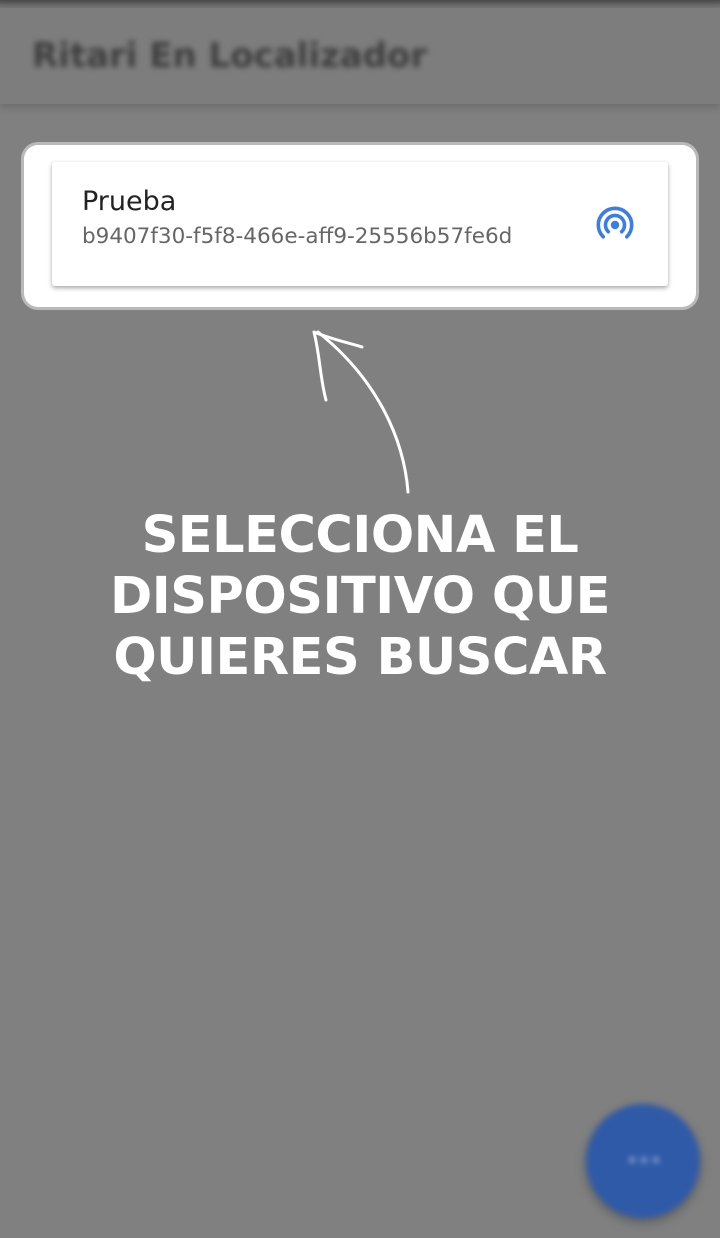 The height and width of the screenshot is (1238, 720). Describe the element at coordinates (129, 201) in the screenshot. I see `device-name: Prueba` at that location.